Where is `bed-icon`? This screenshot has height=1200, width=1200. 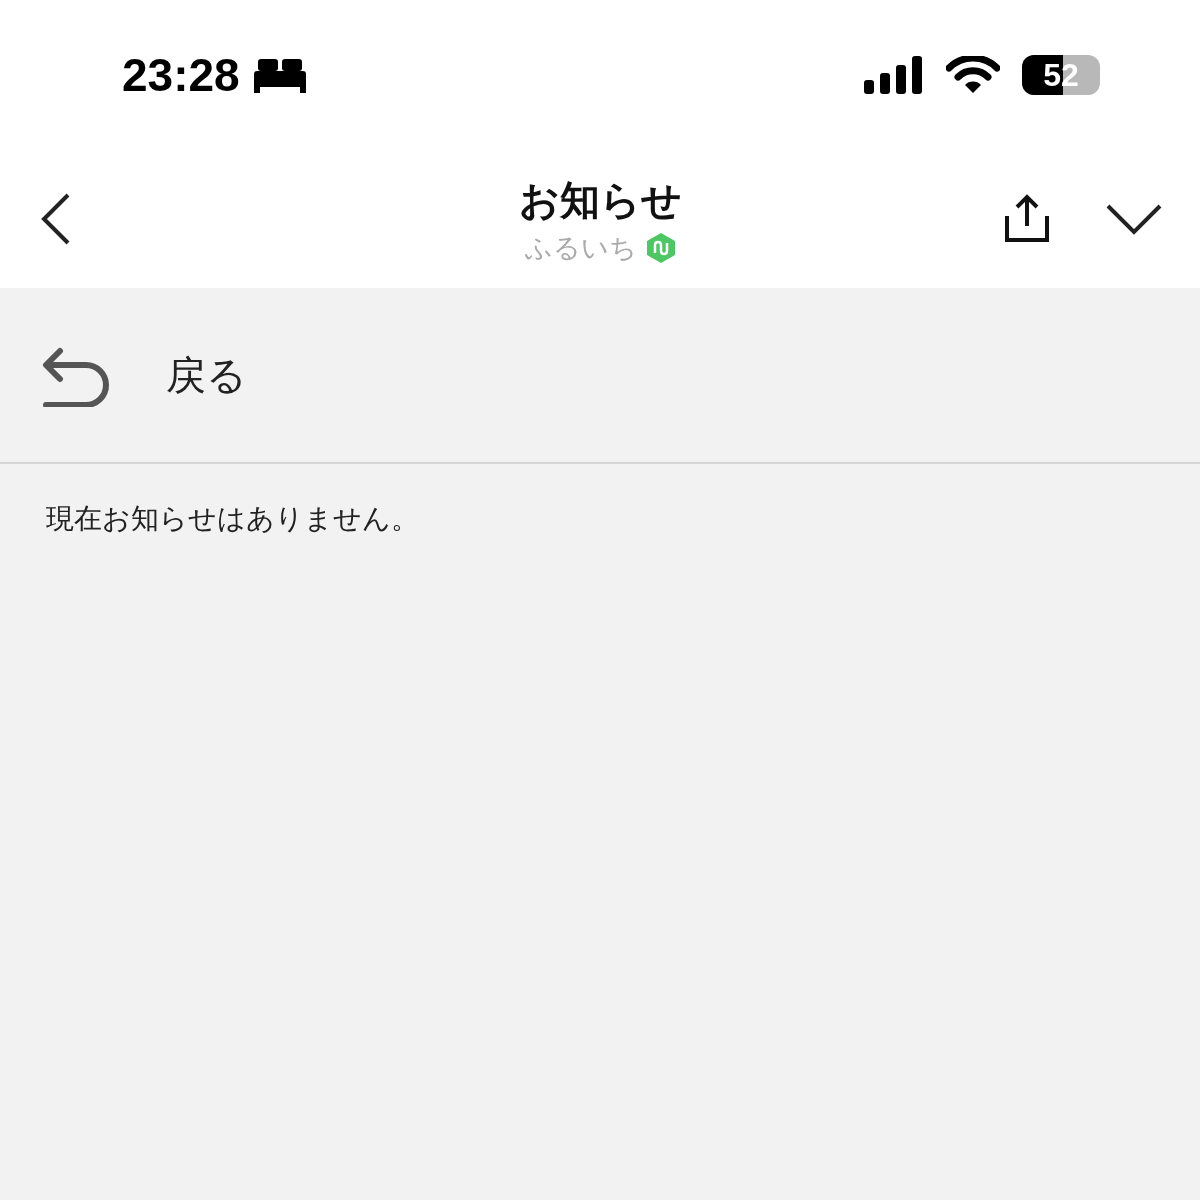
bed-icon is located at coordinates (279, 75).